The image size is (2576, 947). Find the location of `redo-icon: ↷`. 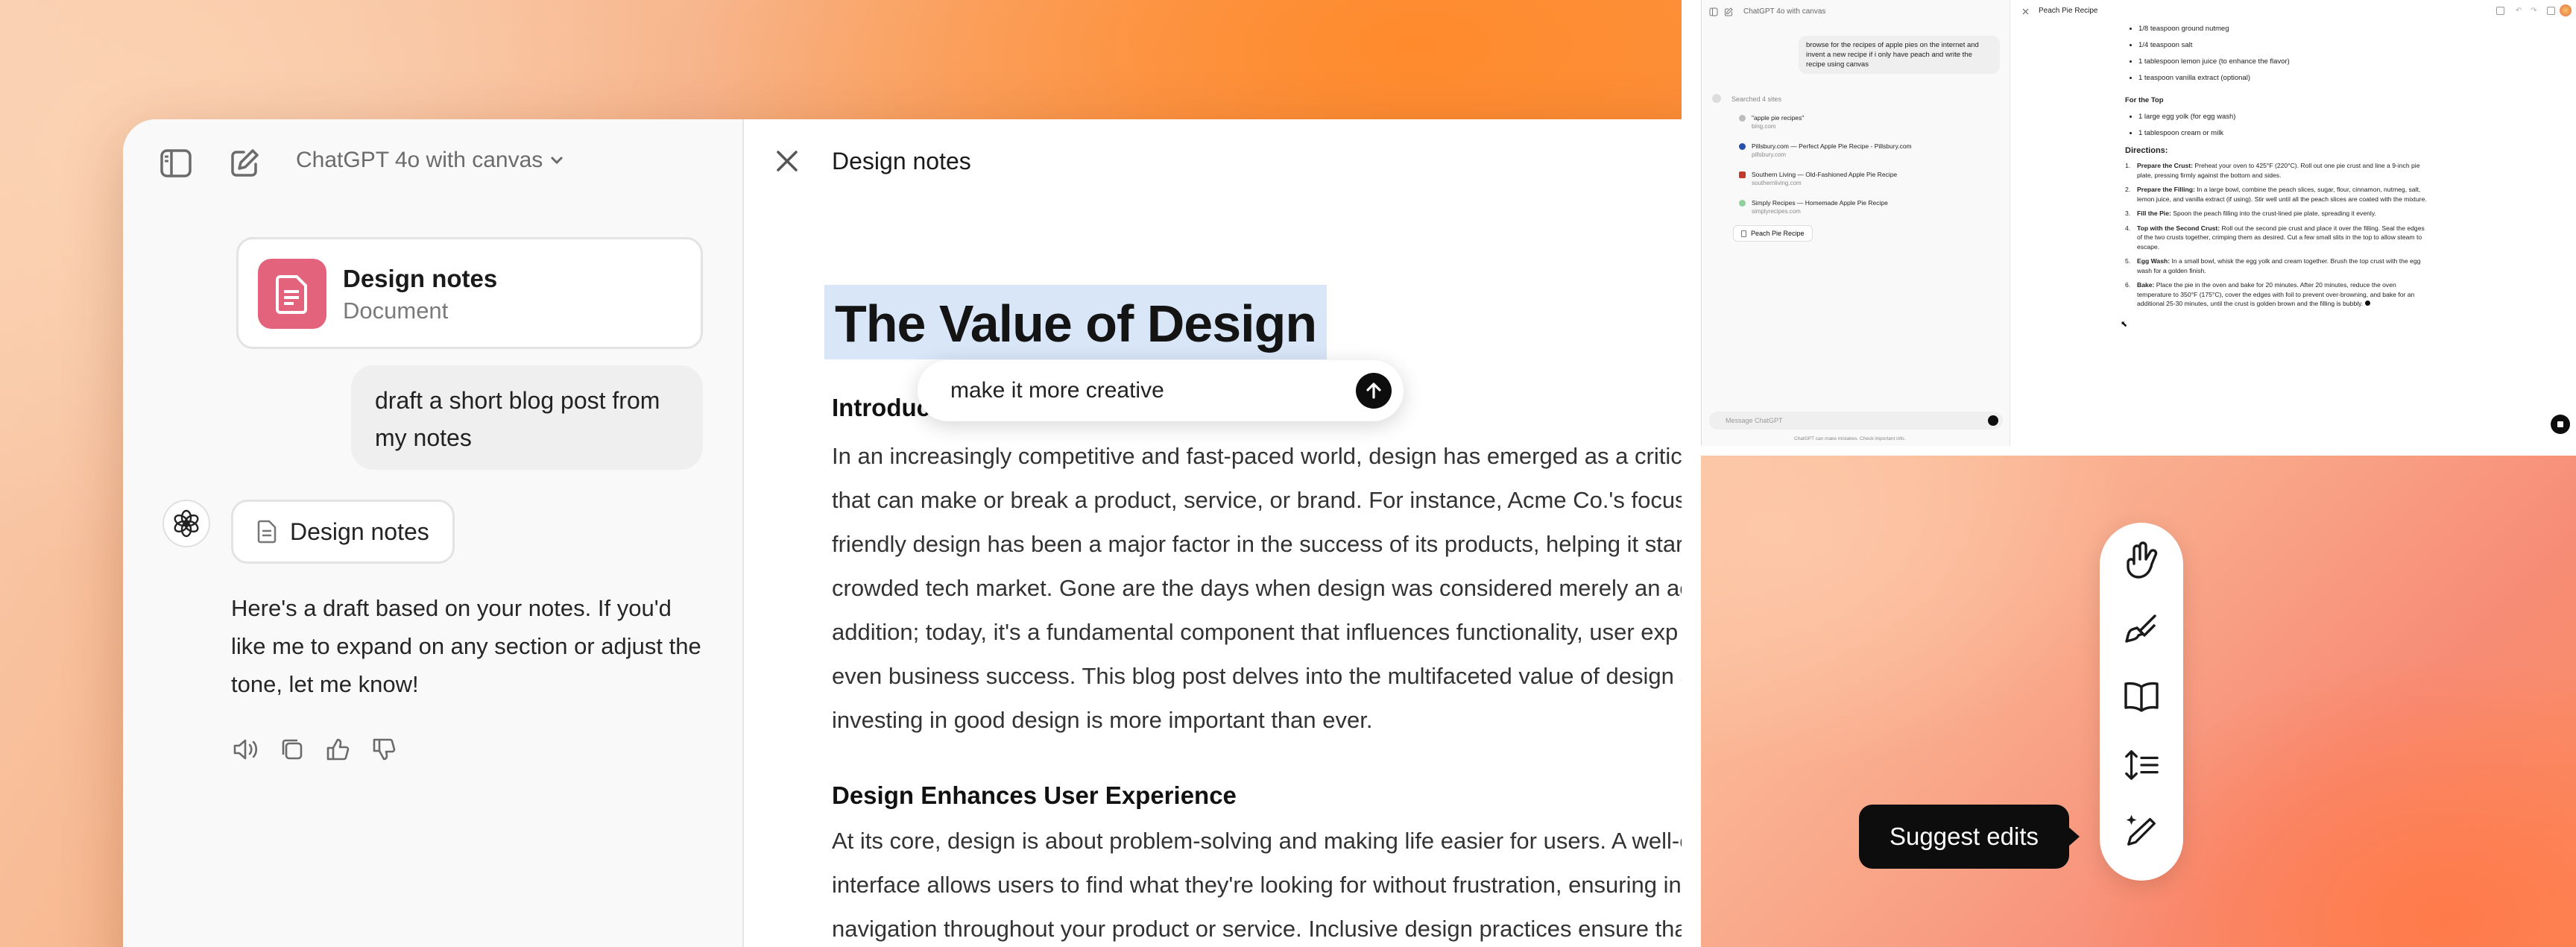

redo-icon: ↷ is located at coordinates (2535, 11).